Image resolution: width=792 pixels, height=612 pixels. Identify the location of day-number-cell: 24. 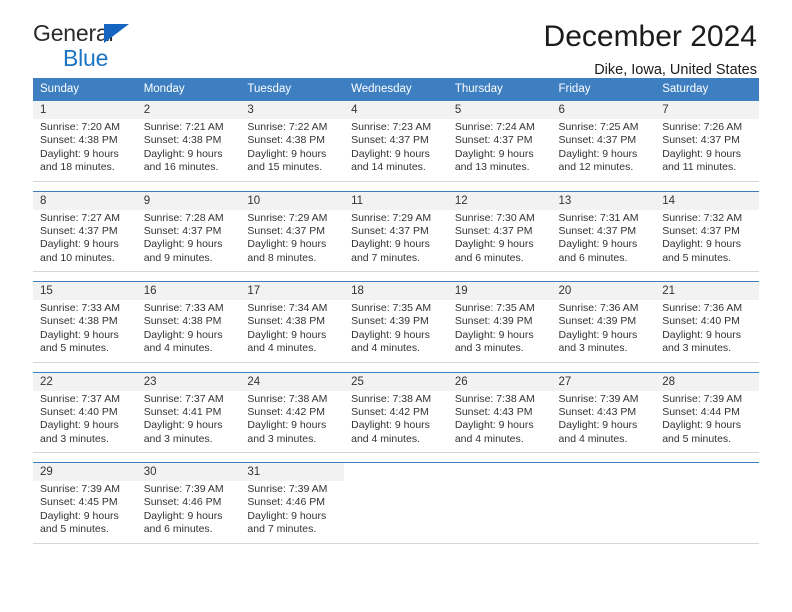
(292, 381).